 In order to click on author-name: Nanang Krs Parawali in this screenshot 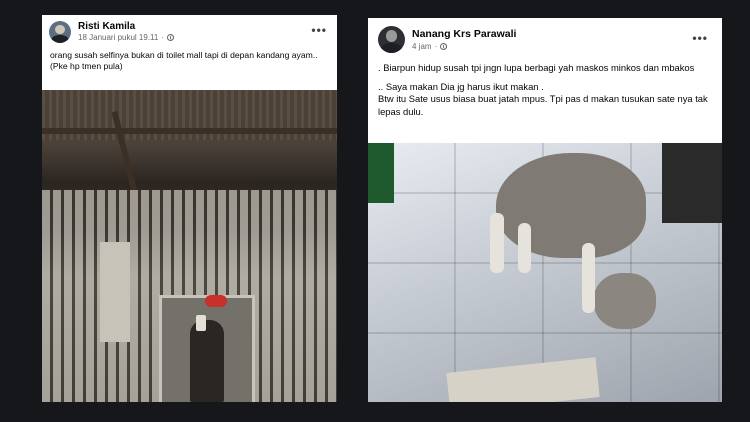, I will do `click(464, 34)`.